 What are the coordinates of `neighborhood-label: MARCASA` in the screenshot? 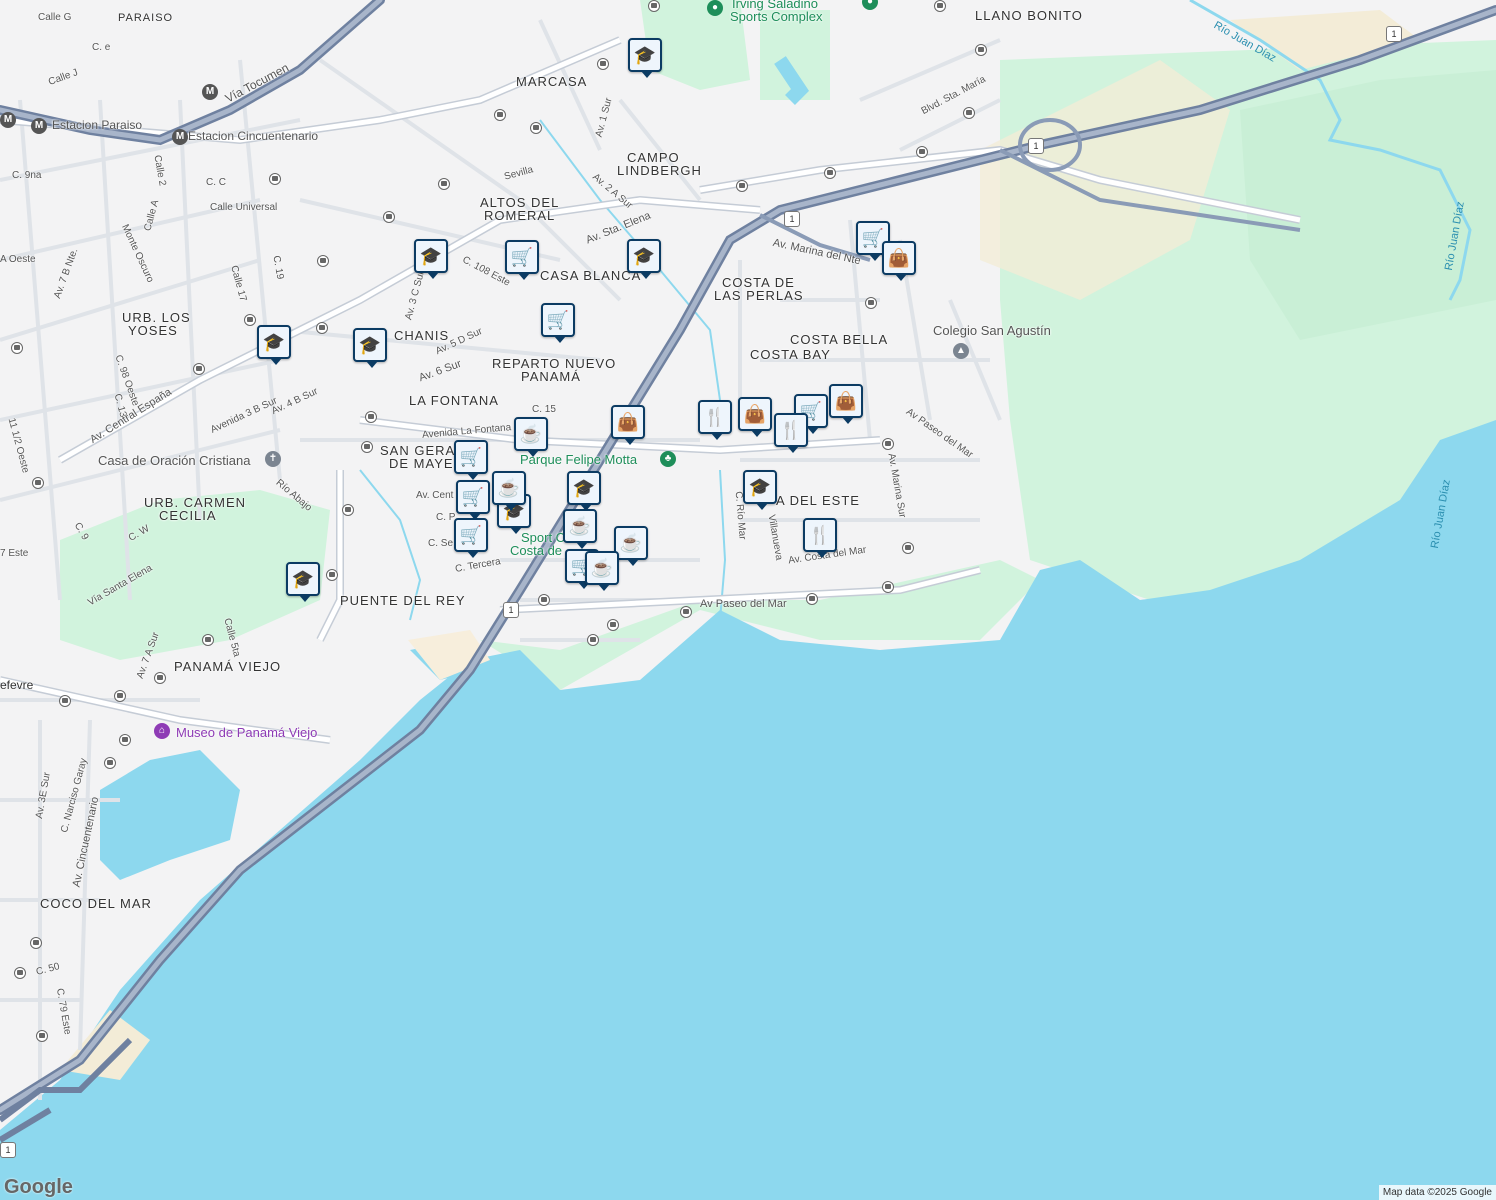 It's located at (552, 81).